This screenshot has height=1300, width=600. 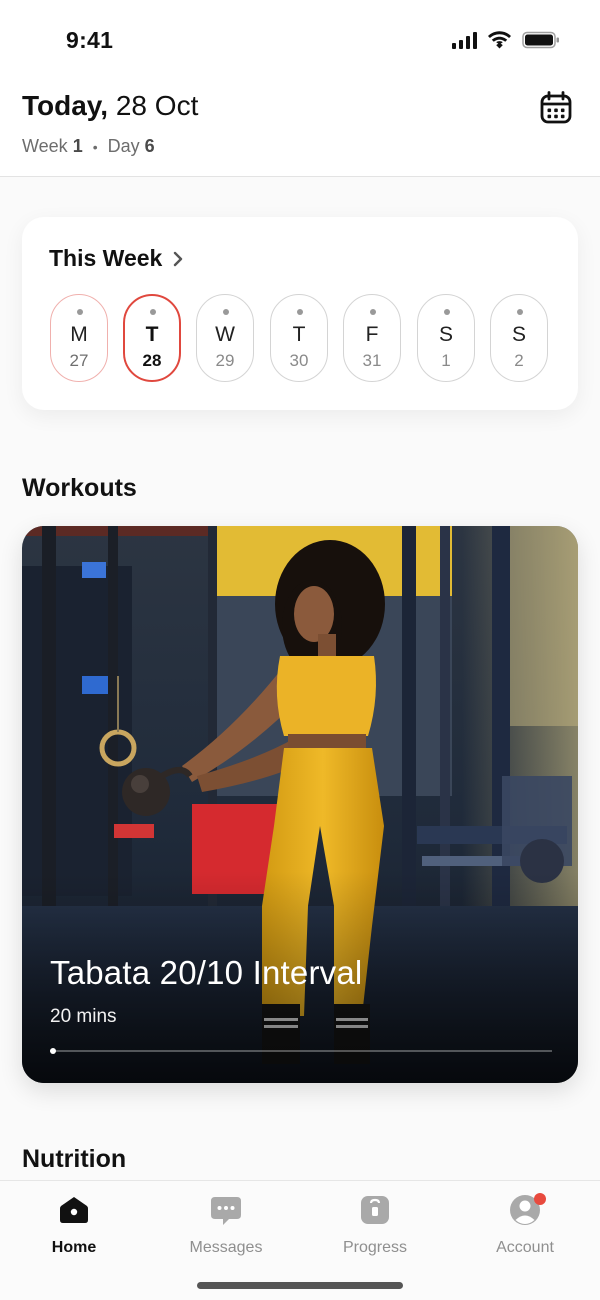 I want to click on home-indicator, so click(x=300, y=1285).